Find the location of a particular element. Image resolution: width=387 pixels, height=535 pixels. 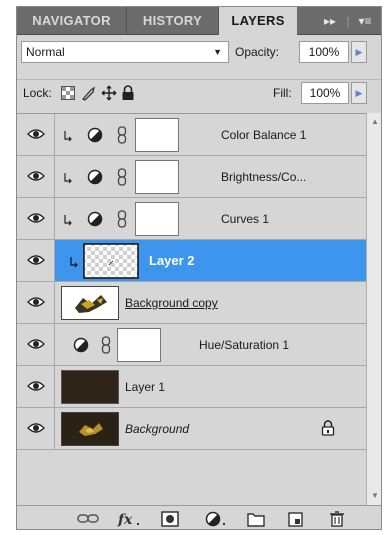

tab-layers: LAYERS is located at coordinates (258, 21).